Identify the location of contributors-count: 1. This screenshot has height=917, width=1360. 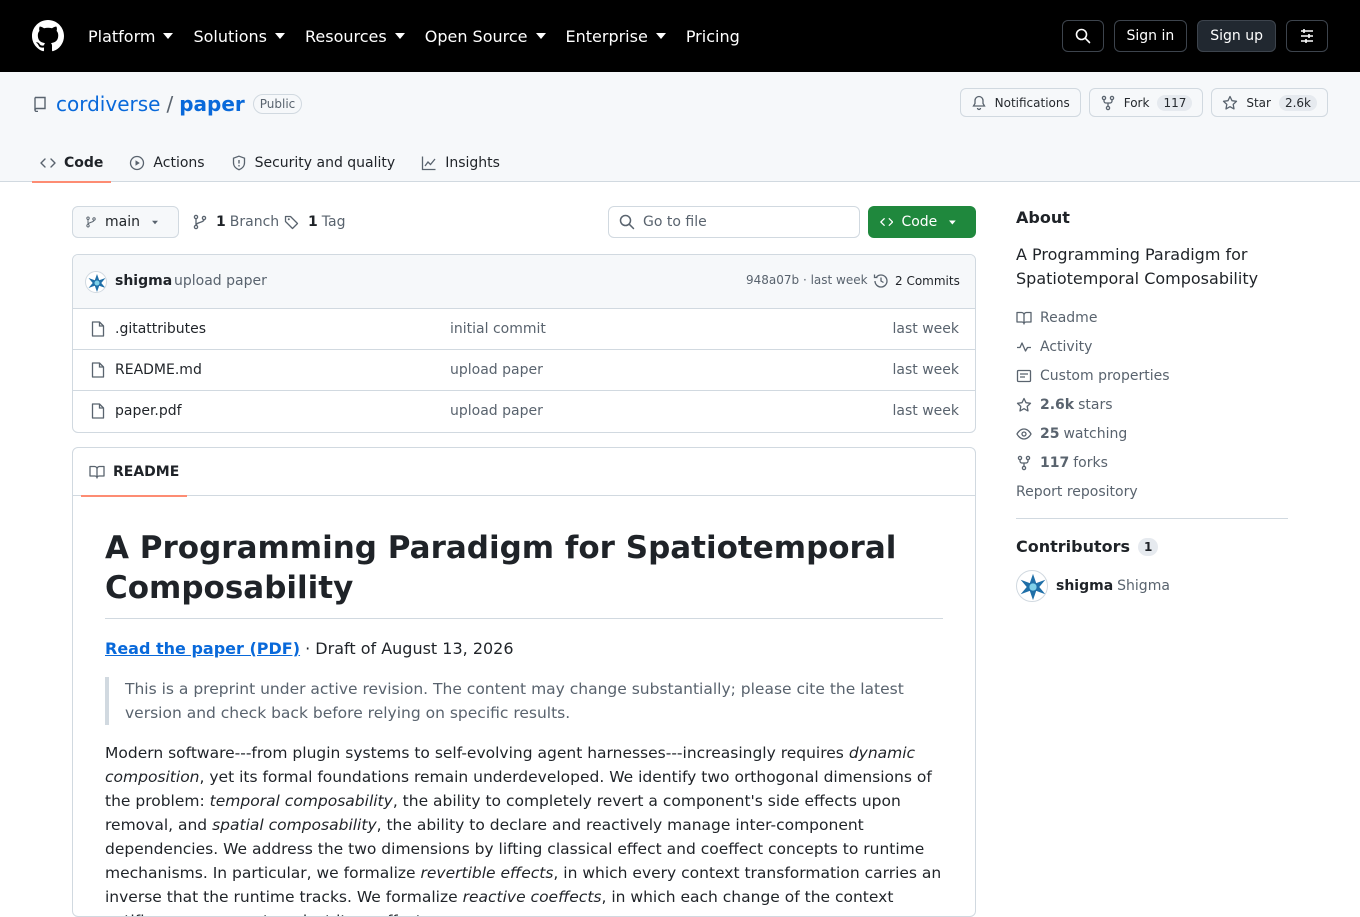
(1148, 546).